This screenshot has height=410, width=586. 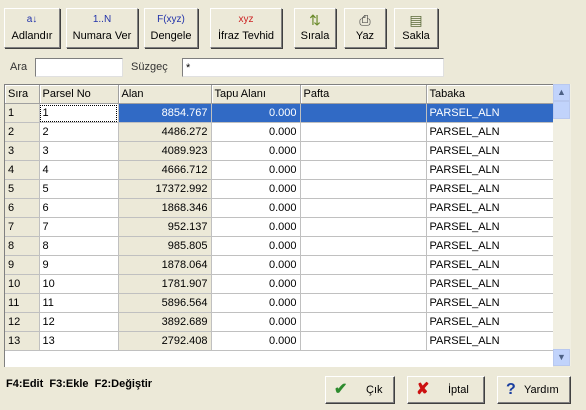 I want to click on scroll-down-icon: ▼, so click(x=561, y=357).